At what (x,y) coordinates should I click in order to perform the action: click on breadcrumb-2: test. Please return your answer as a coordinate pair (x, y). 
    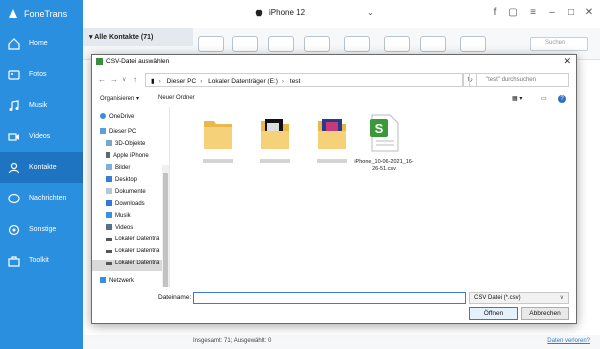
    Looking at the image, I should click on (295, 81).